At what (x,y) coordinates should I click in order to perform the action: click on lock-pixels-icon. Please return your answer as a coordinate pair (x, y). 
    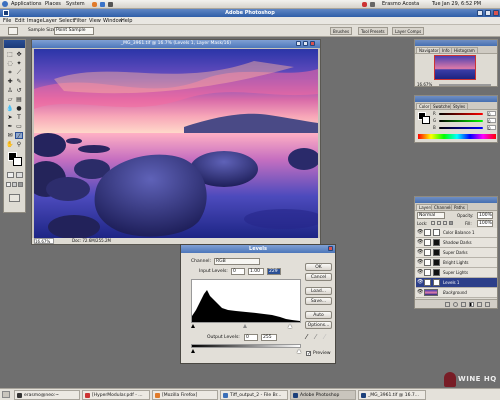
    Looking at the image, I should click on (439, 223).